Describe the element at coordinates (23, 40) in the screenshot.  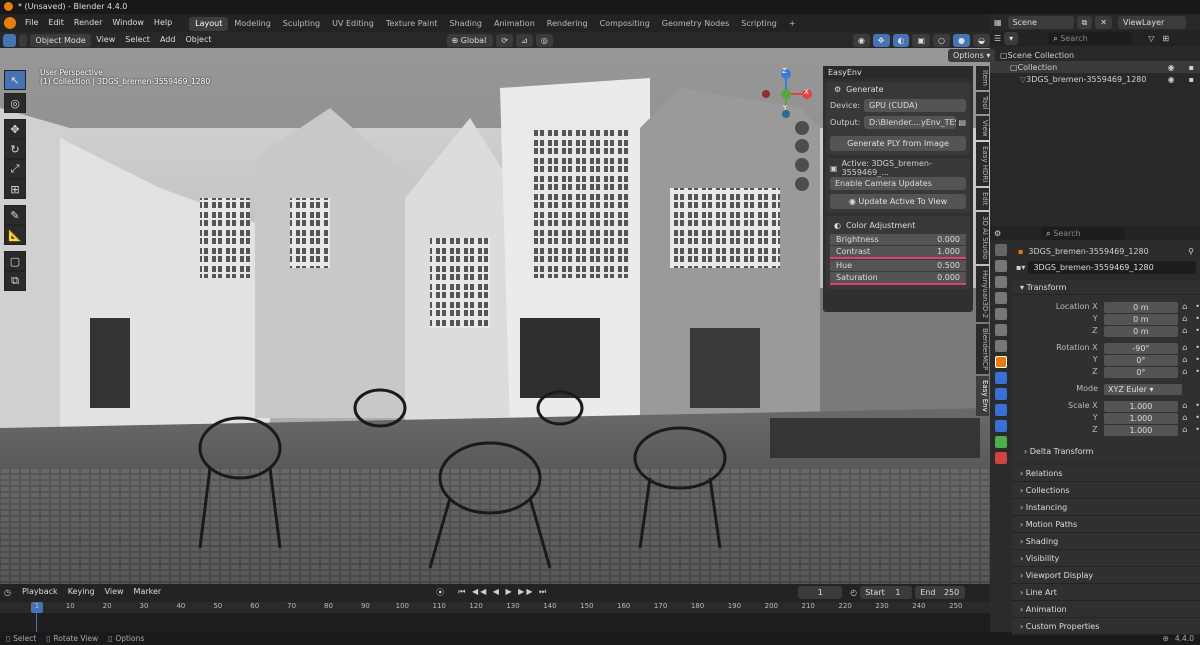
I see `select-mode-icon` at that location.